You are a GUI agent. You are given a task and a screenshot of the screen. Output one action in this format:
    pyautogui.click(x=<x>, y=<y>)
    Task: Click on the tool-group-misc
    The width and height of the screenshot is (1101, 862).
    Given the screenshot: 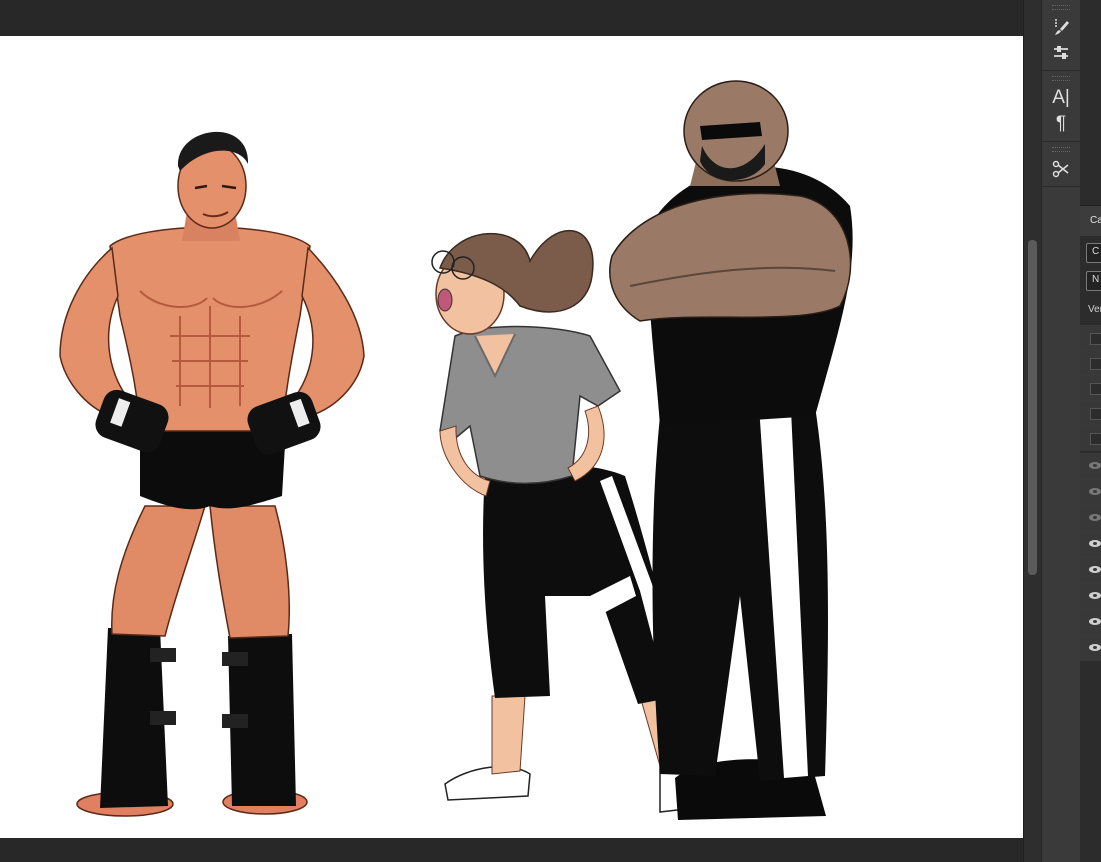 What is the action you would take?
    pyautogui.click(x=1061, y=164)
    